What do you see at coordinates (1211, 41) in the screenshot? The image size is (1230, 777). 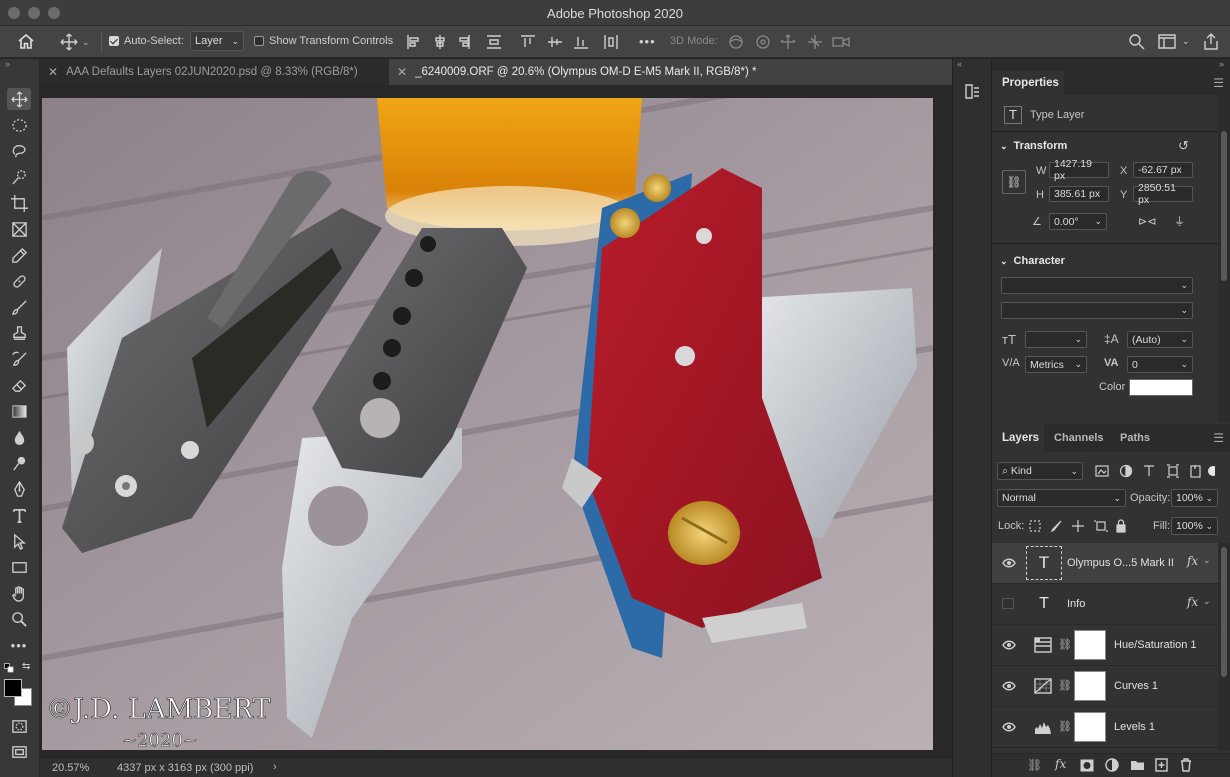 I see `share-button` at bounding box center [1211, 41].